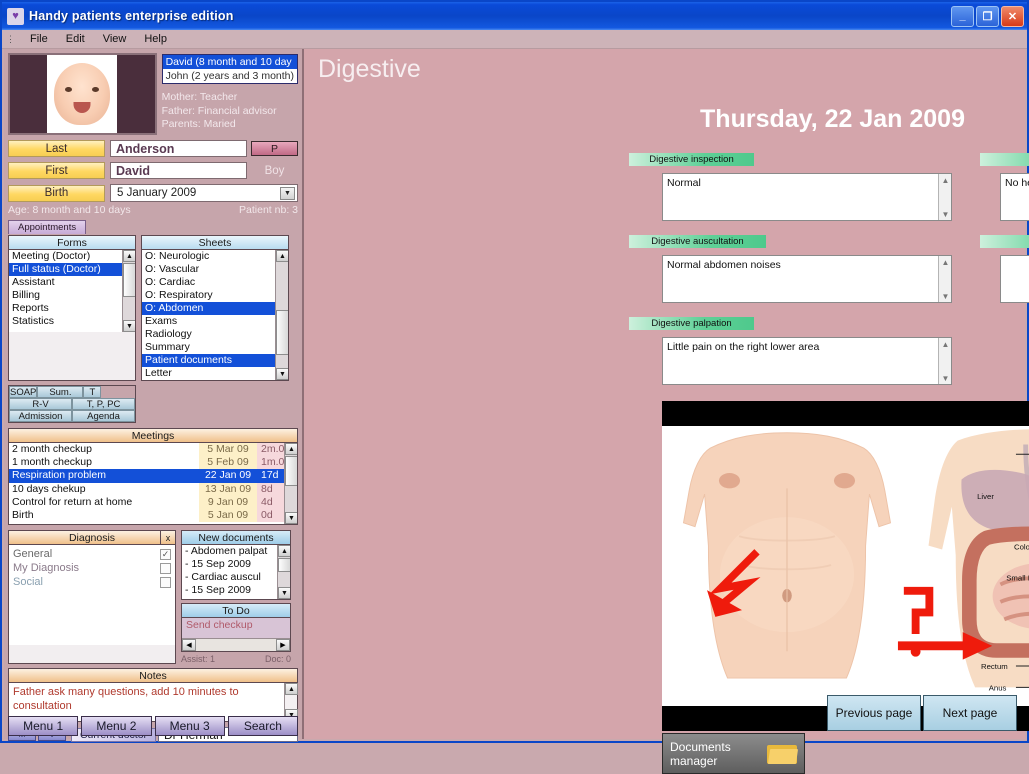 Image resolution: width=1029 pixels, height=774 pixels. I want to click on list-item: - Abdomen palpat, so click(236, 551).